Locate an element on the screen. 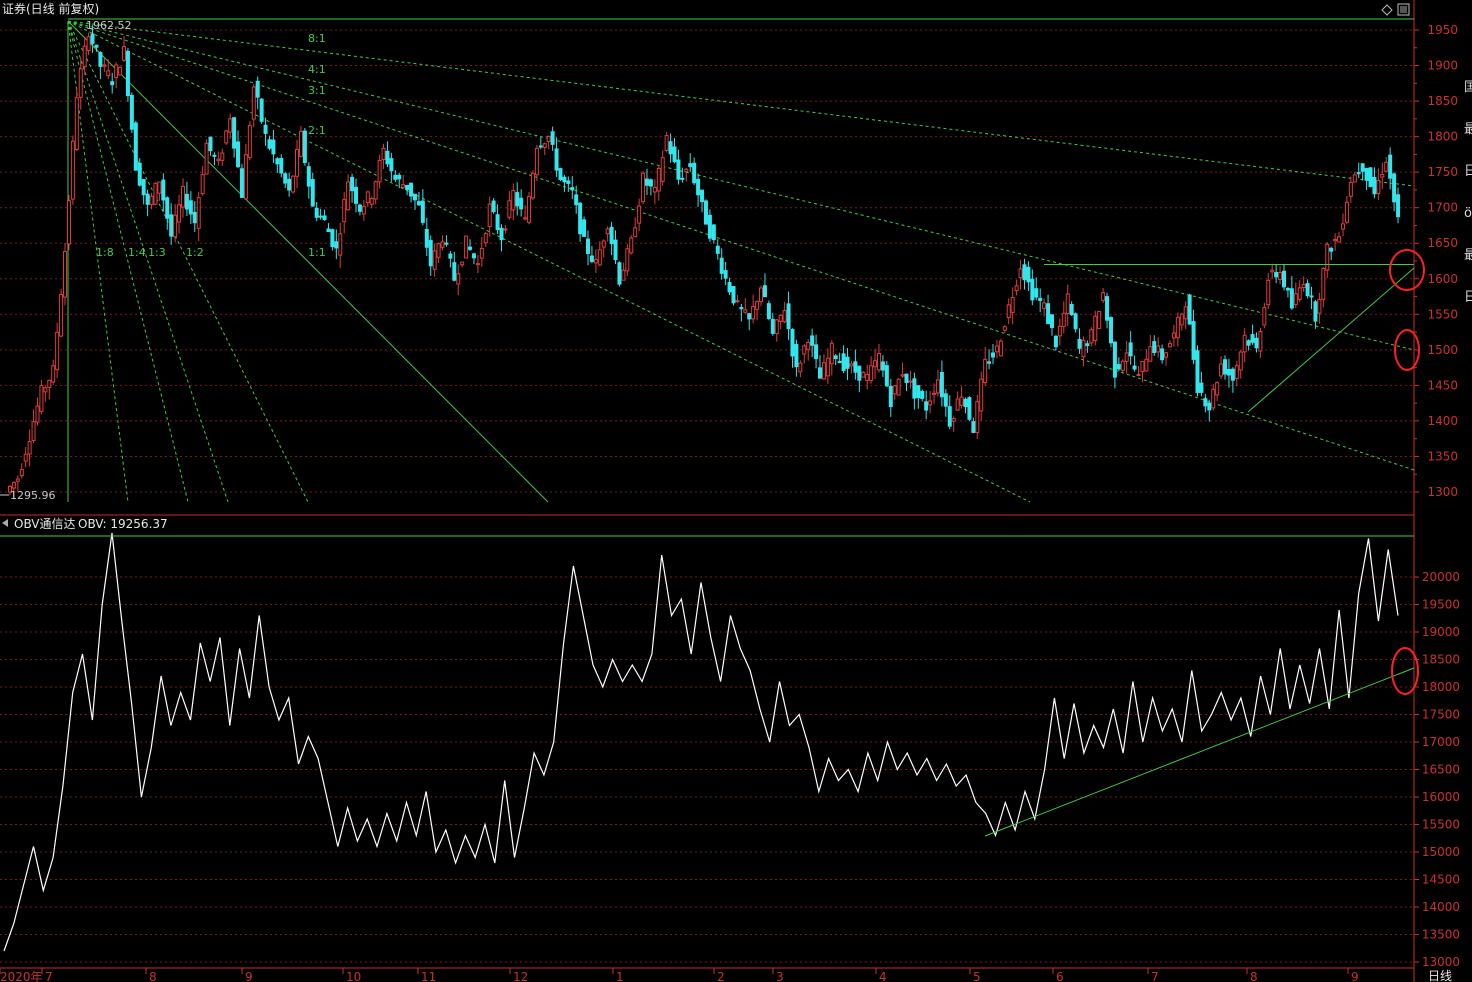 This screenshot has width=1472, height=982. obv-tick-label: 17000 is located at coordinates (1441, 742).